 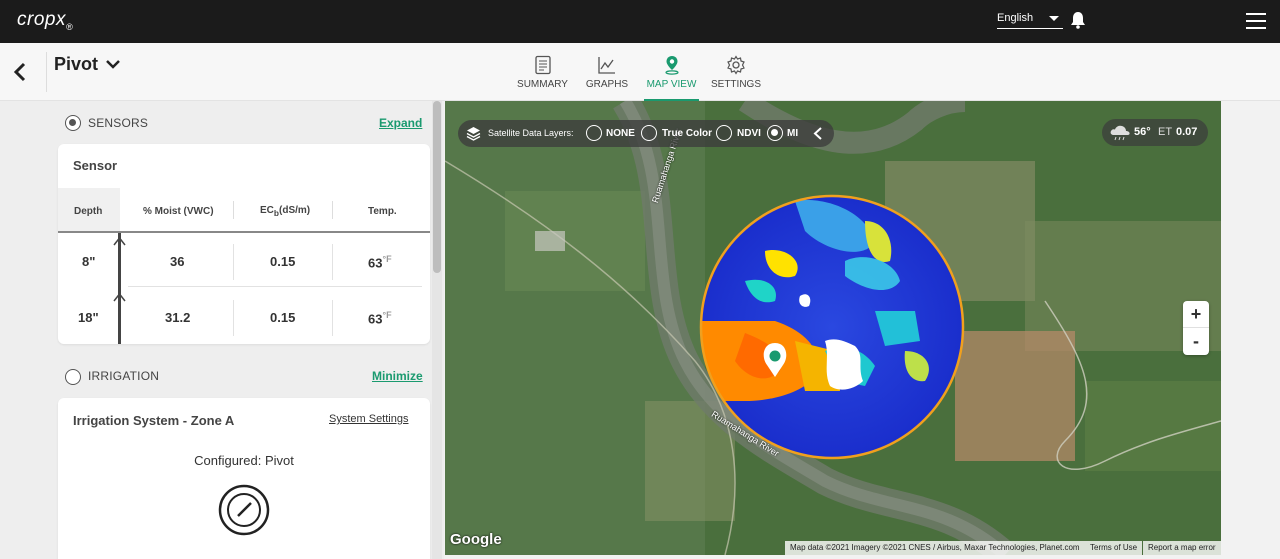 I want to click on configured-text: Configured: Pivot, so click(x=244, y=460).